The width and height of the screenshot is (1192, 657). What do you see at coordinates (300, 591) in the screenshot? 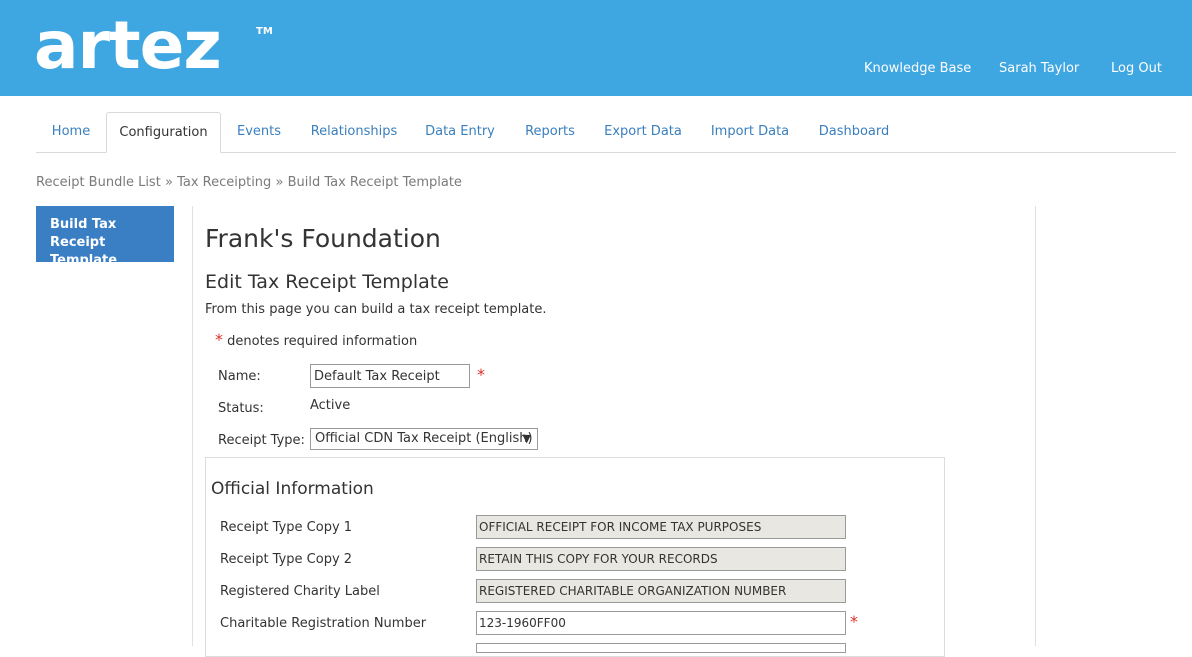
I see `registered-charity-label-label: Registered Charity Label` at bounding box center [300, 591].